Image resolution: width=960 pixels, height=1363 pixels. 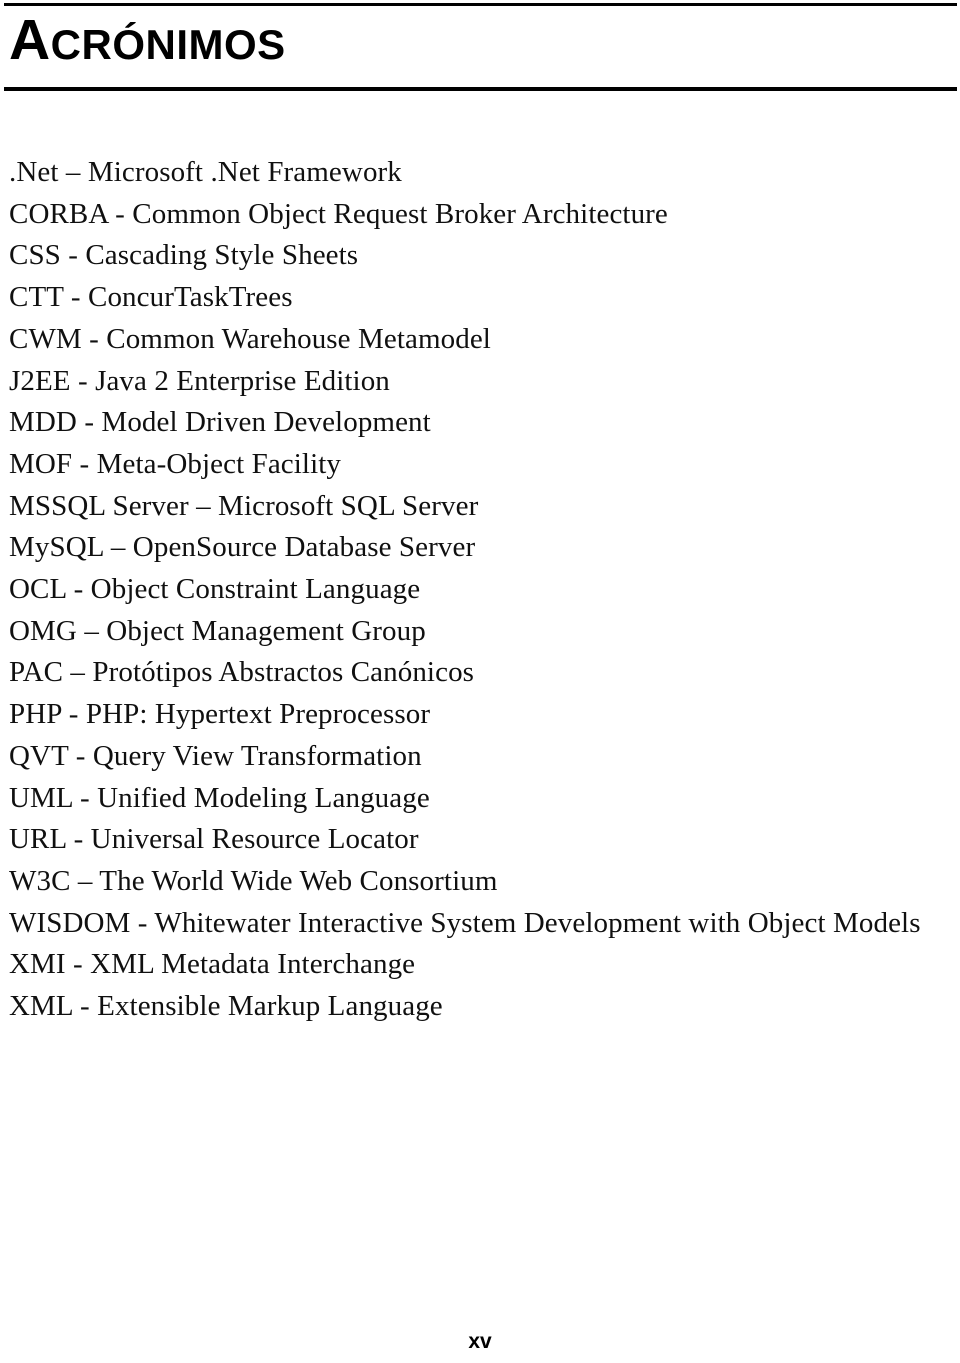 I want to click on list-item: UML - Unified Modeling Language, so click(x=219, y=797).